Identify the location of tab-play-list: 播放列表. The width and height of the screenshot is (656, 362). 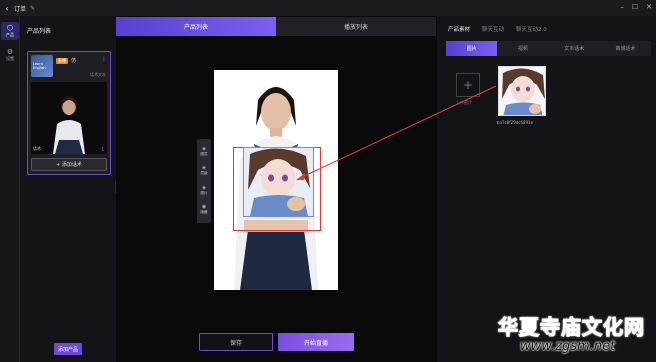
(356, 26).